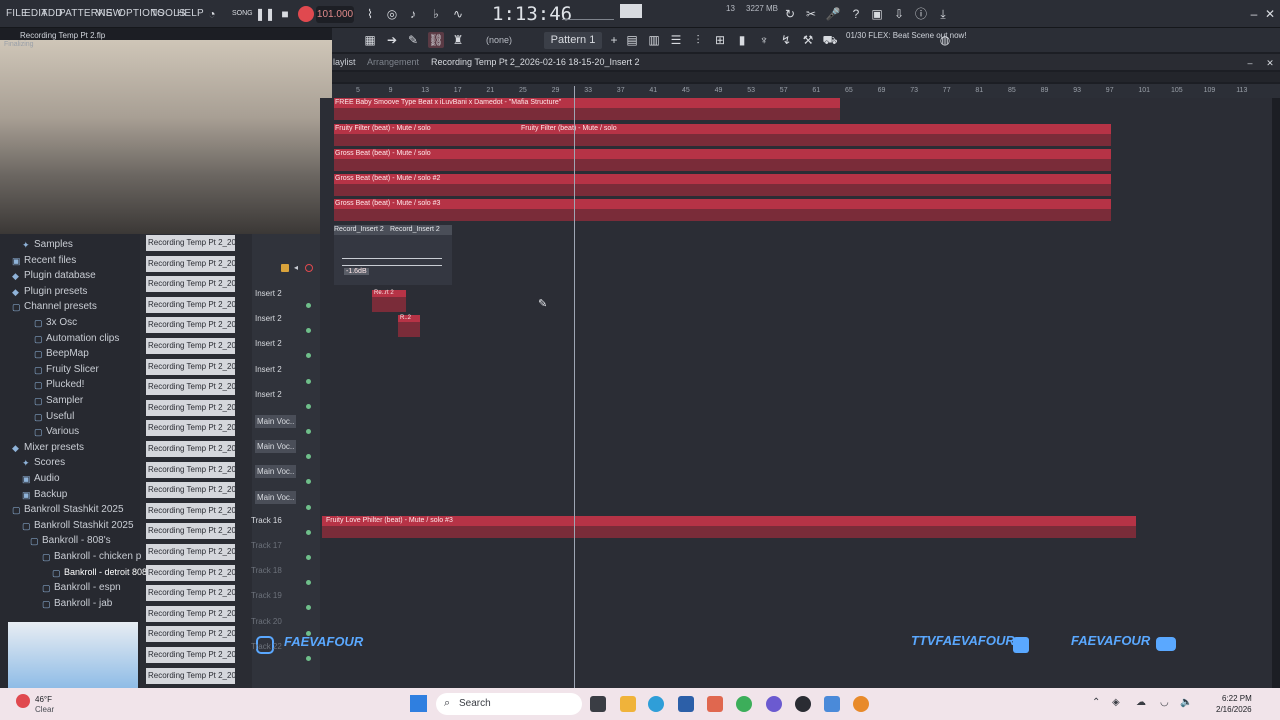  I want to click on track-icon, so click(285, 268).